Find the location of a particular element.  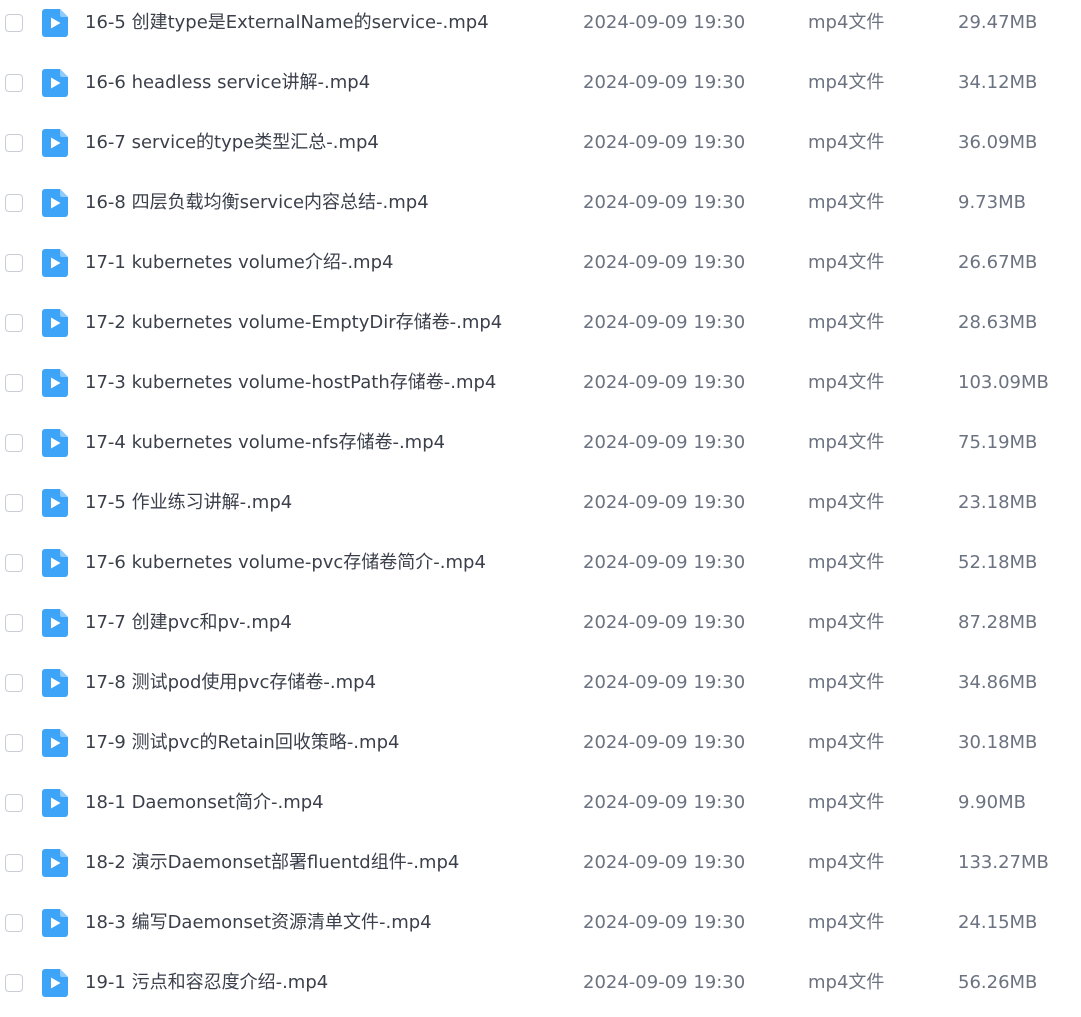

file-size: 26.67MB is located at coordinates (998, 262).